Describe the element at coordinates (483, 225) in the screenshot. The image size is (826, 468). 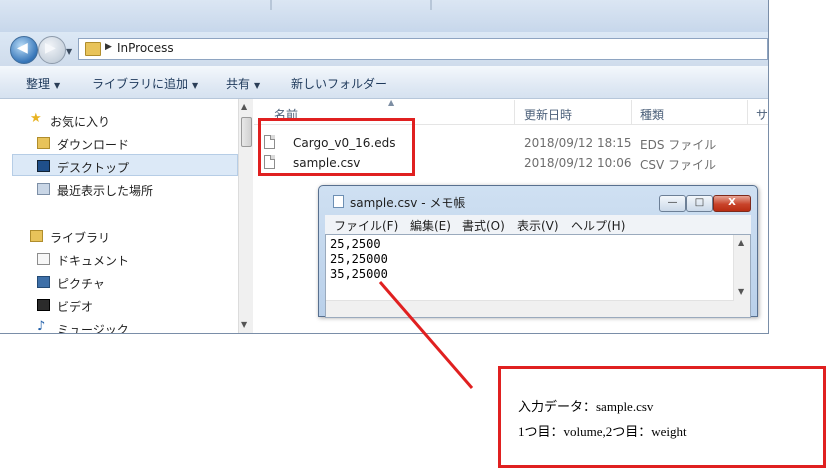
I see `menu-format: 書式(O)` at that location.